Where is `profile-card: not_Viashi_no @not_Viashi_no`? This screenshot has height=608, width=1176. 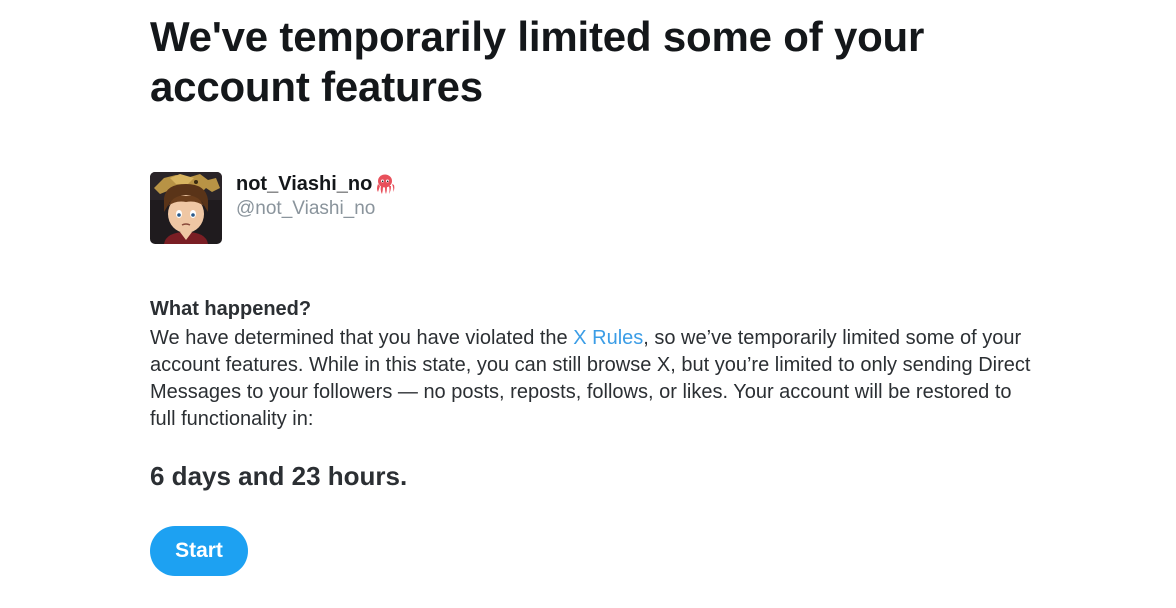
profile-card: not_Viashi_no @not_Viashi_no is located at coordinates (273, 208).